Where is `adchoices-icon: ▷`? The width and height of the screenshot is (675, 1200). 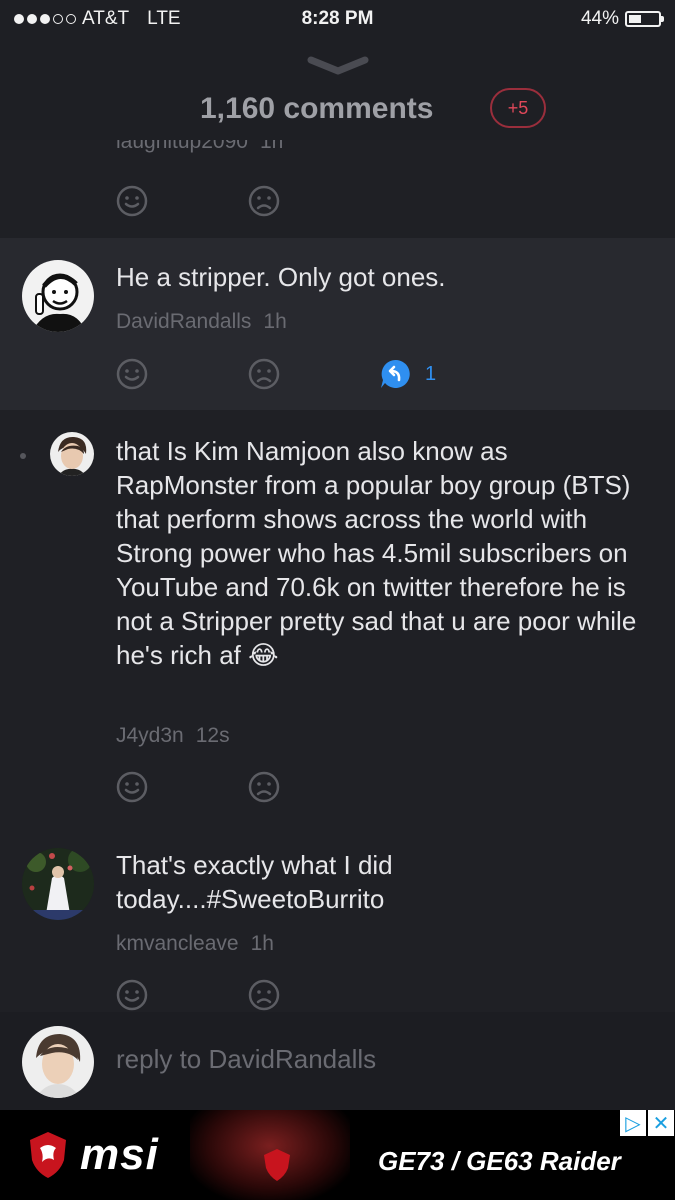
adchoices-icon: ▷ is located at coordinates (633, 1123).